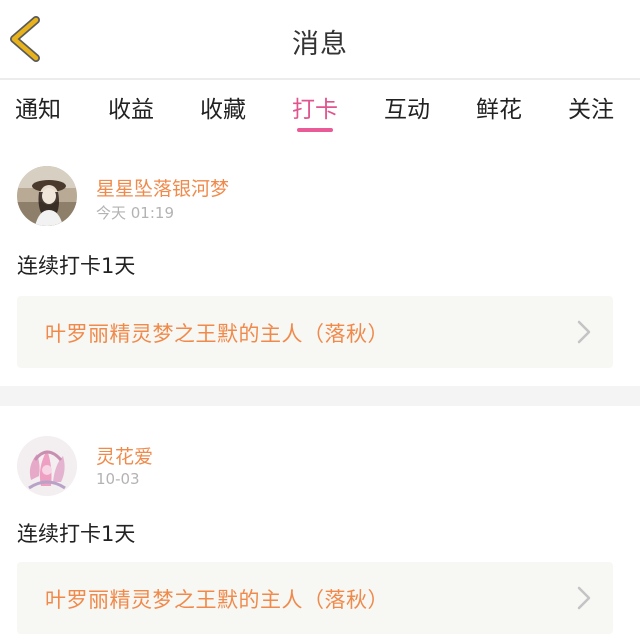 The height and width of the screenshot is (644, 640). I want to click on tab-flowers: 鲜花, so click(499, 107).